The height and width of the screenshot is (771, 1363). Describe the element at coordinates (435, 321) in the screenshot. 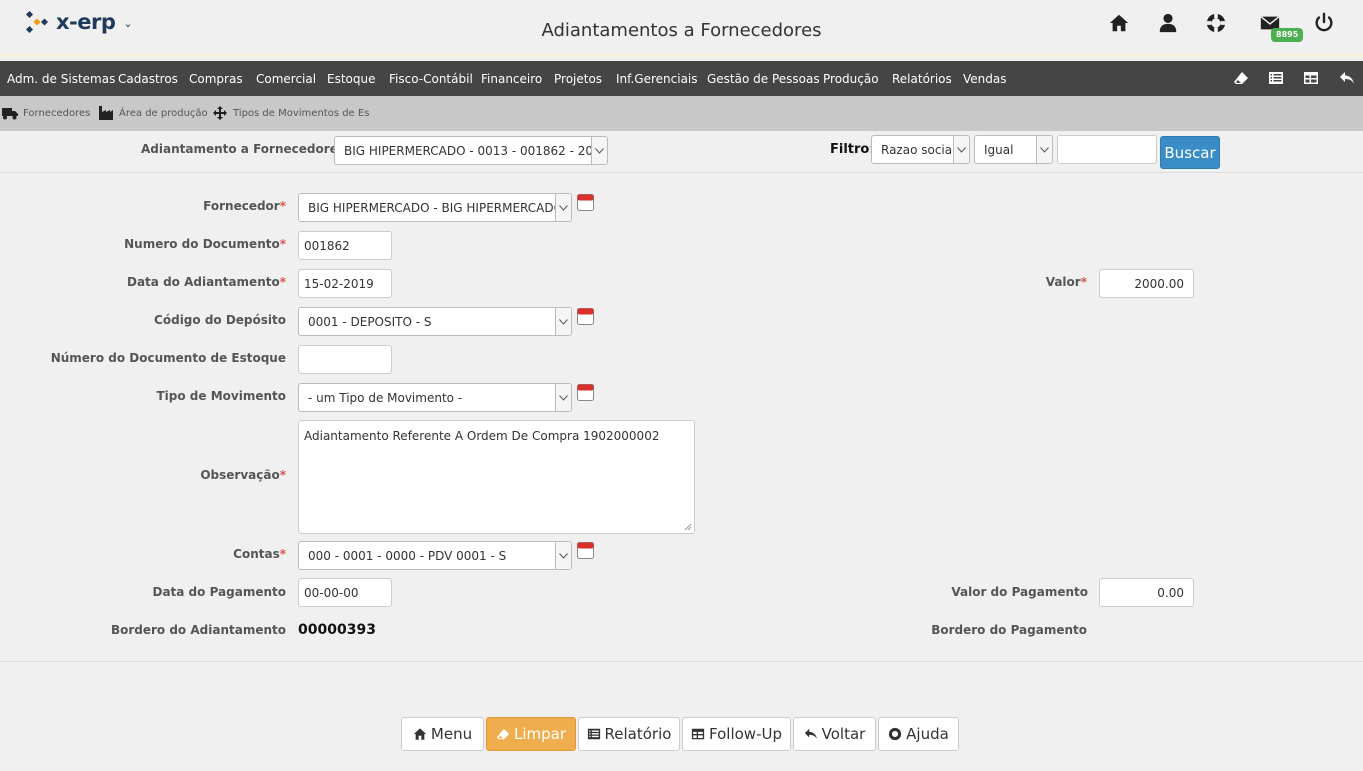

I see `codigo-deposito-select: 0001 - DEPOSITO - S` at that location.